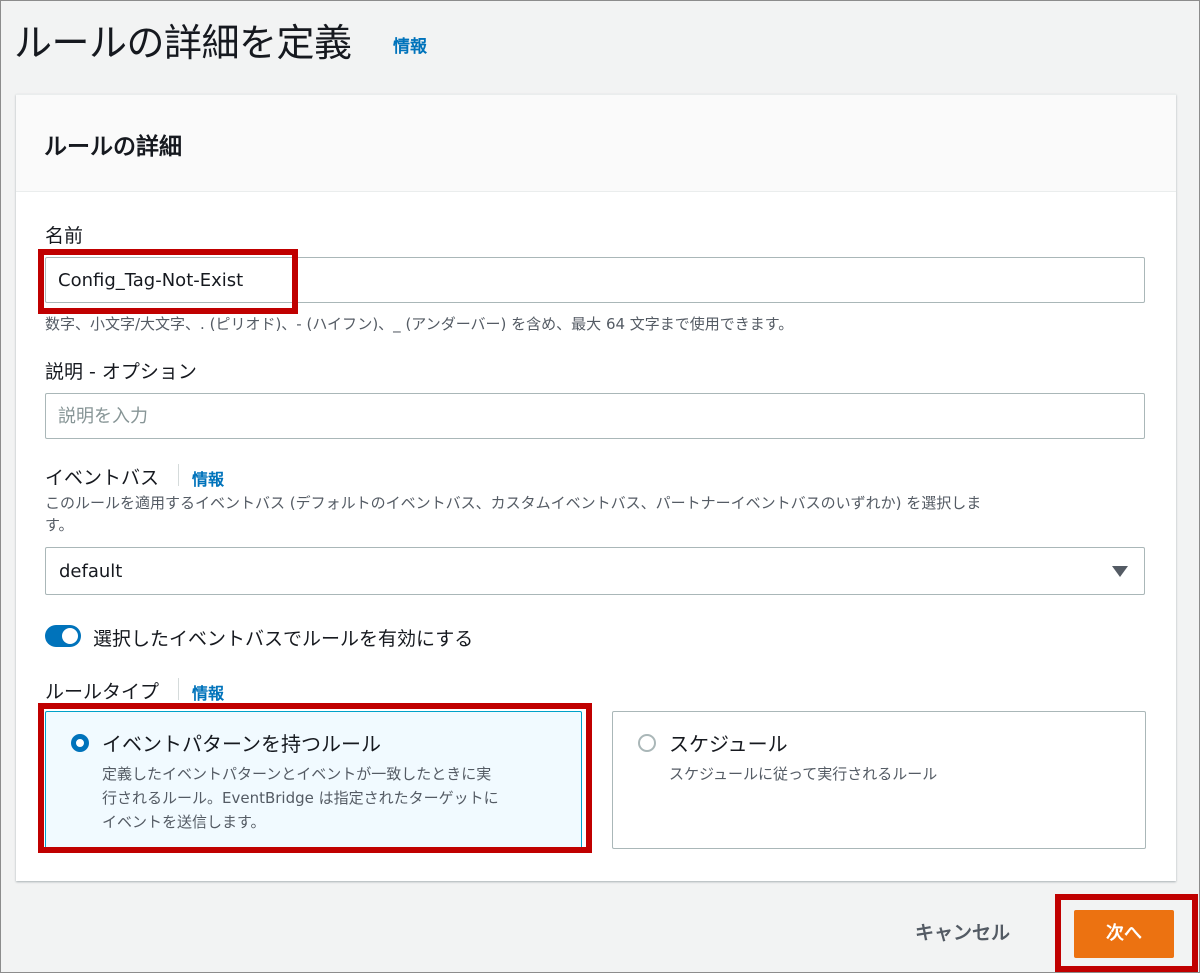  What do you see at coordinates (595, 416) in the screenshot?
I see `description-input` at bounding box center [595, 416].